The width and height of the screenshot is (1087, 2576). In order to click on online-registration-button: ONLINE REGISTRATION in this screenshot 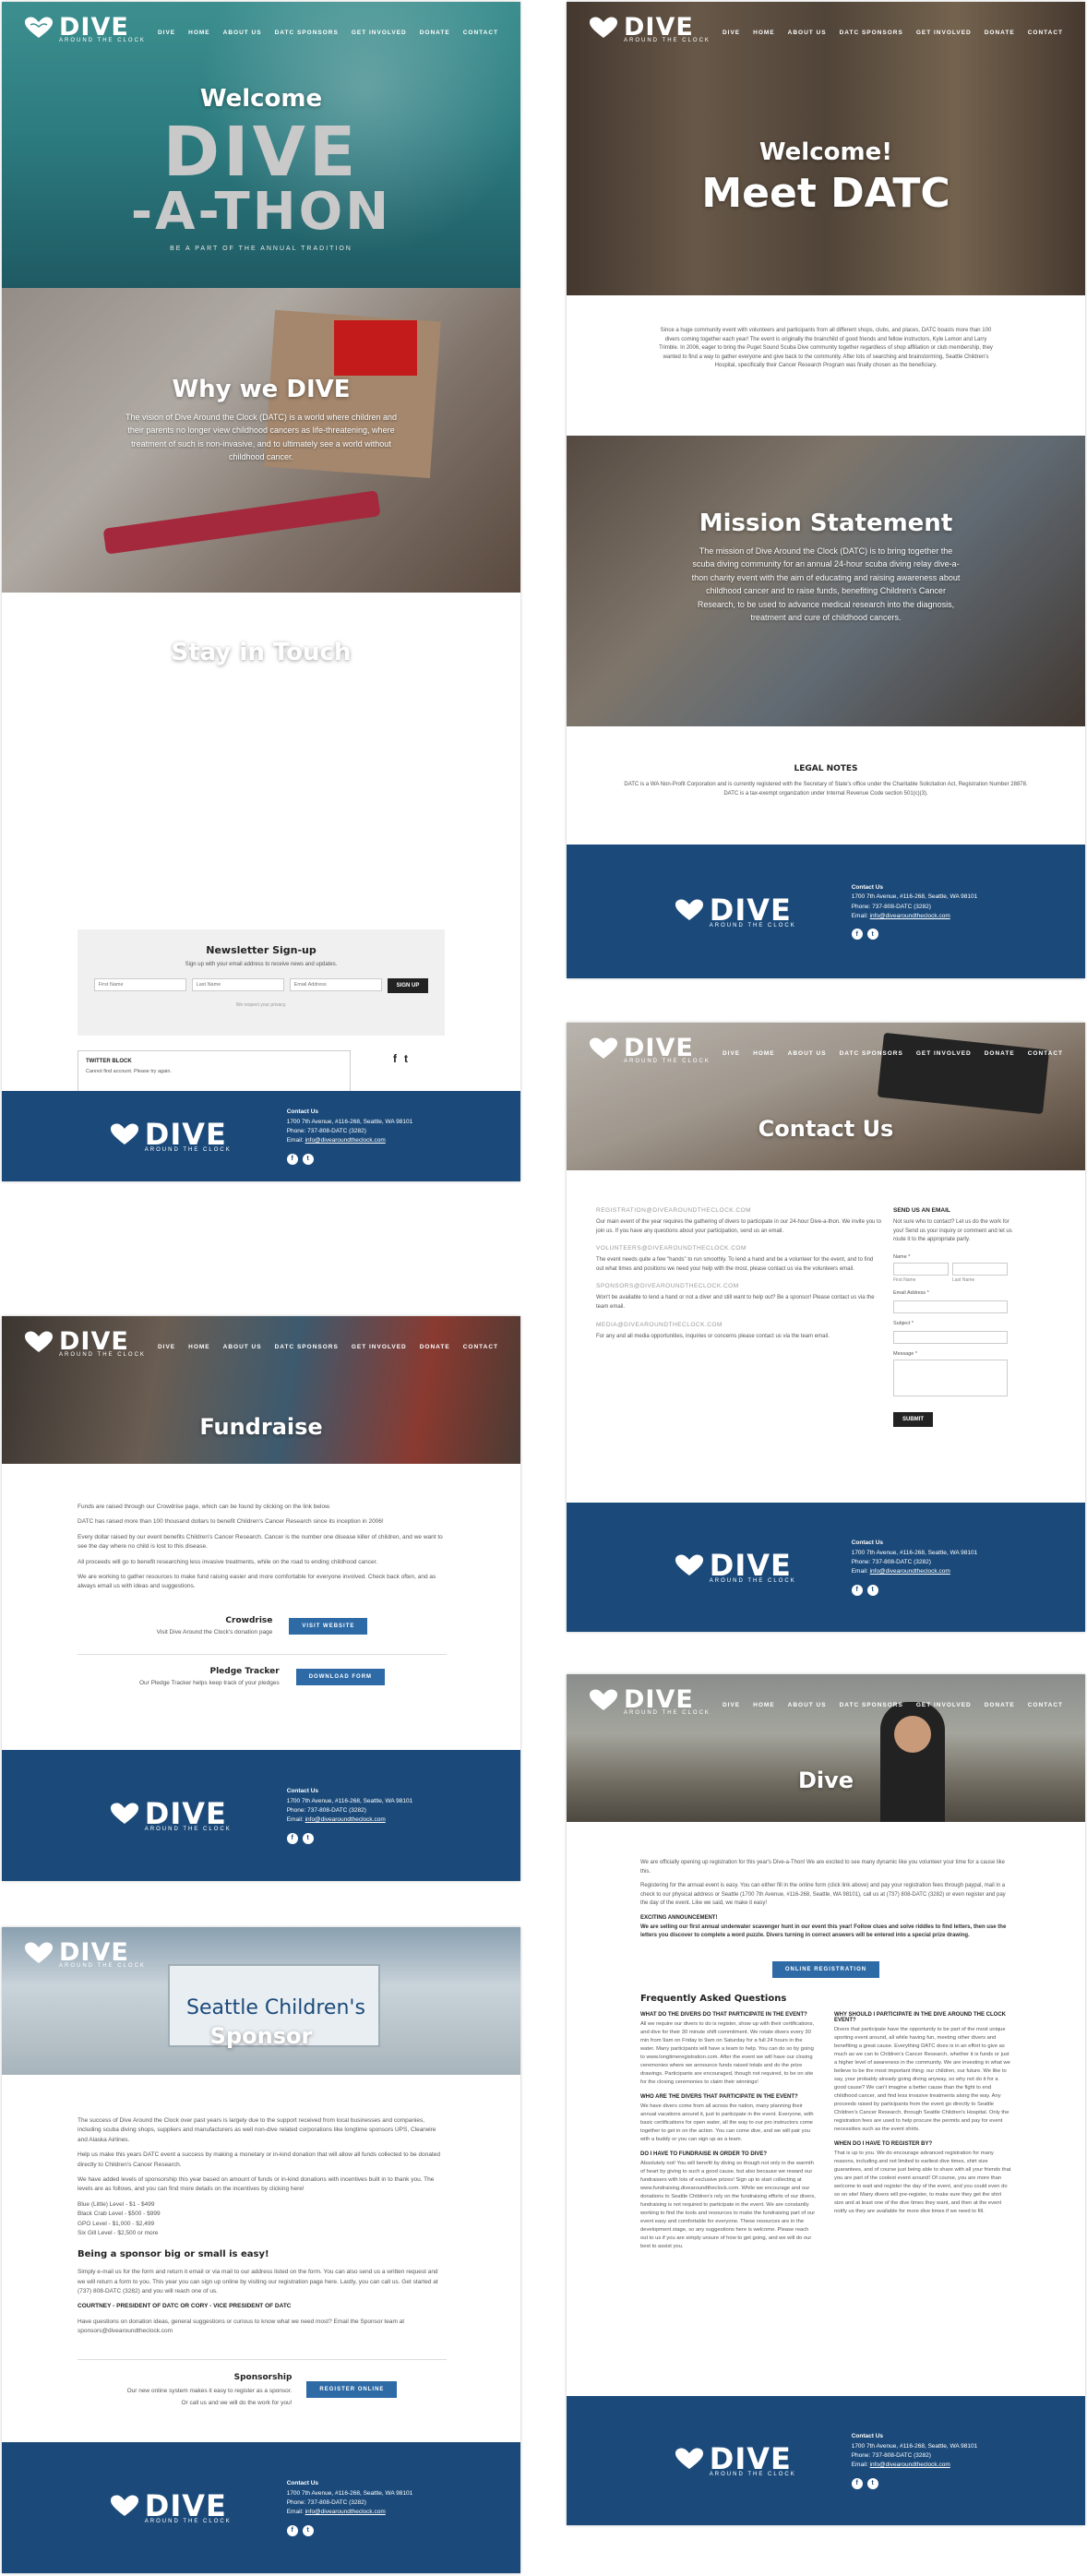, I will do `click(825, 1970)`.